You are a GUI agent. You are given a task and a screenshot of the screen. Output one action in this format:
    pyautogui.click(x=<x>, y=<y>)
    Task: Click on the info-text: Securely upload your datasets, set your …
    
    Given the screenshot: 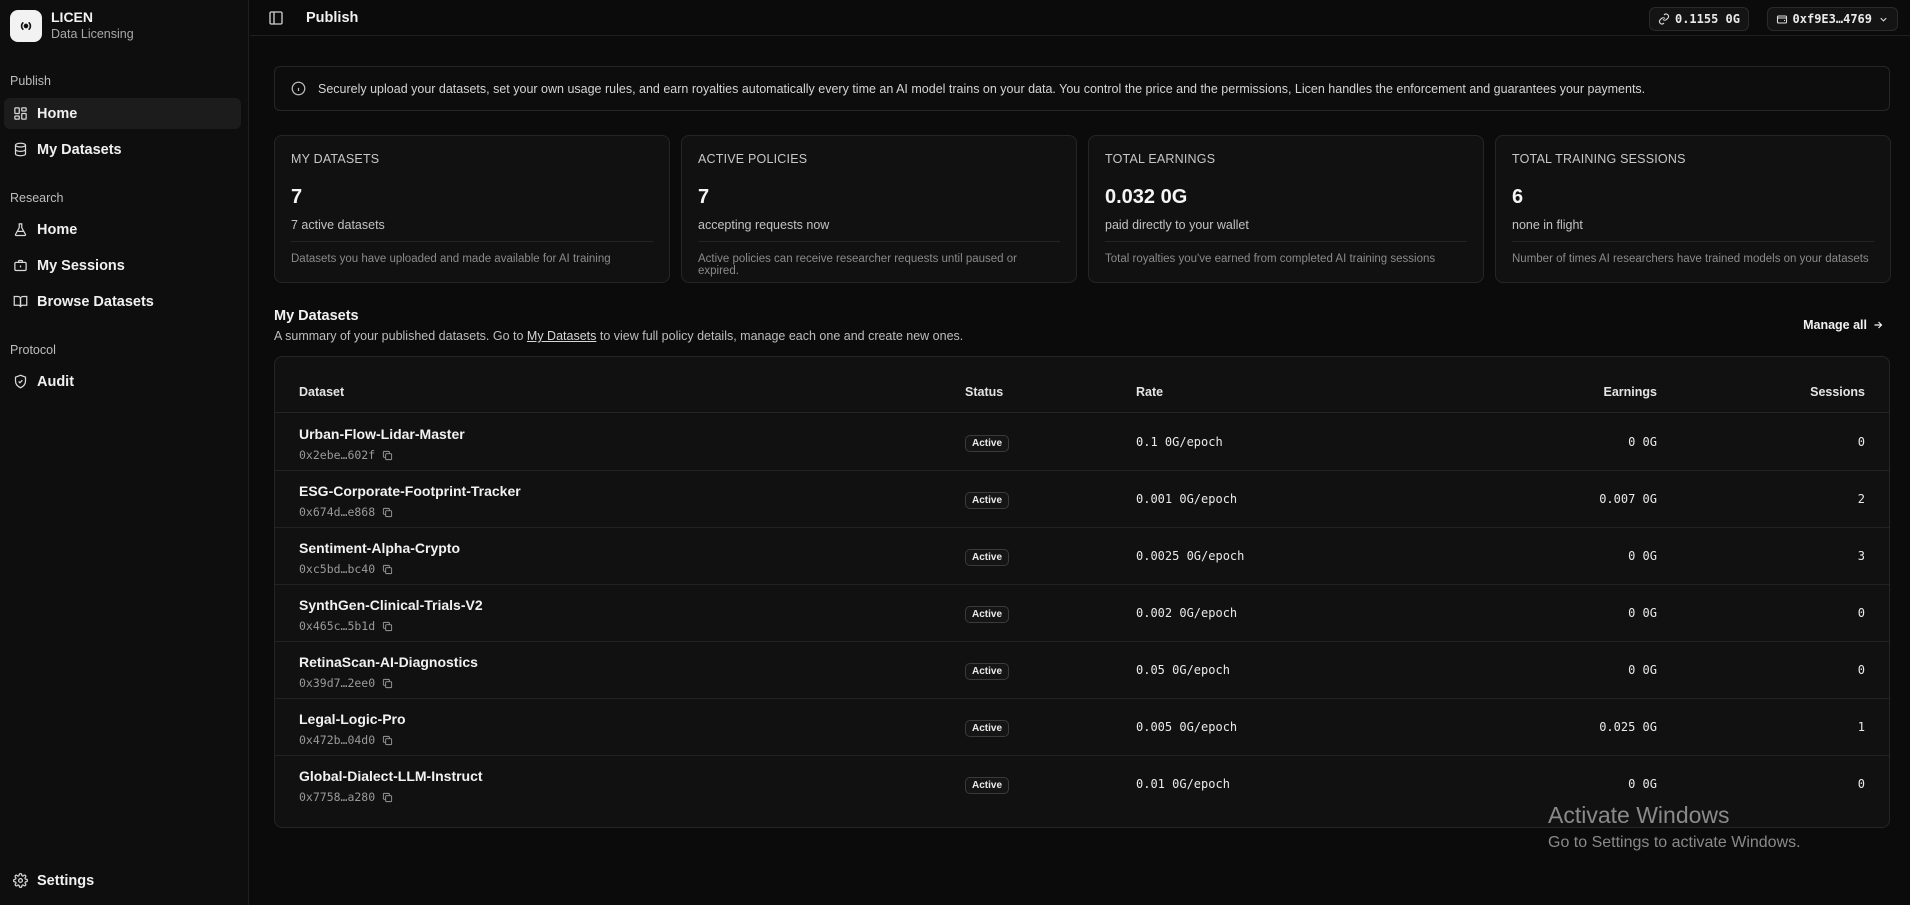 What is the action you would take?
    pyautogui.click(x=982, y=88)
    